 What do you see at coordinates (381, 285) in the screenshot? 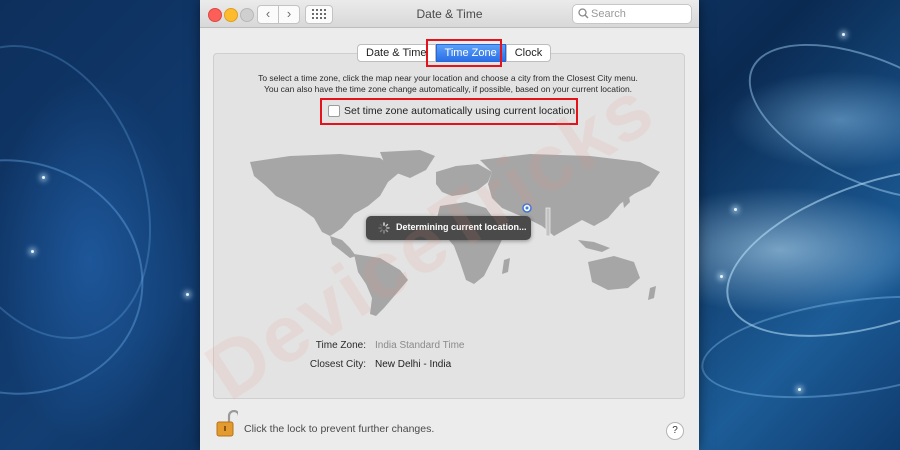
I see `map-south-america` at bounding box center [381, 285].